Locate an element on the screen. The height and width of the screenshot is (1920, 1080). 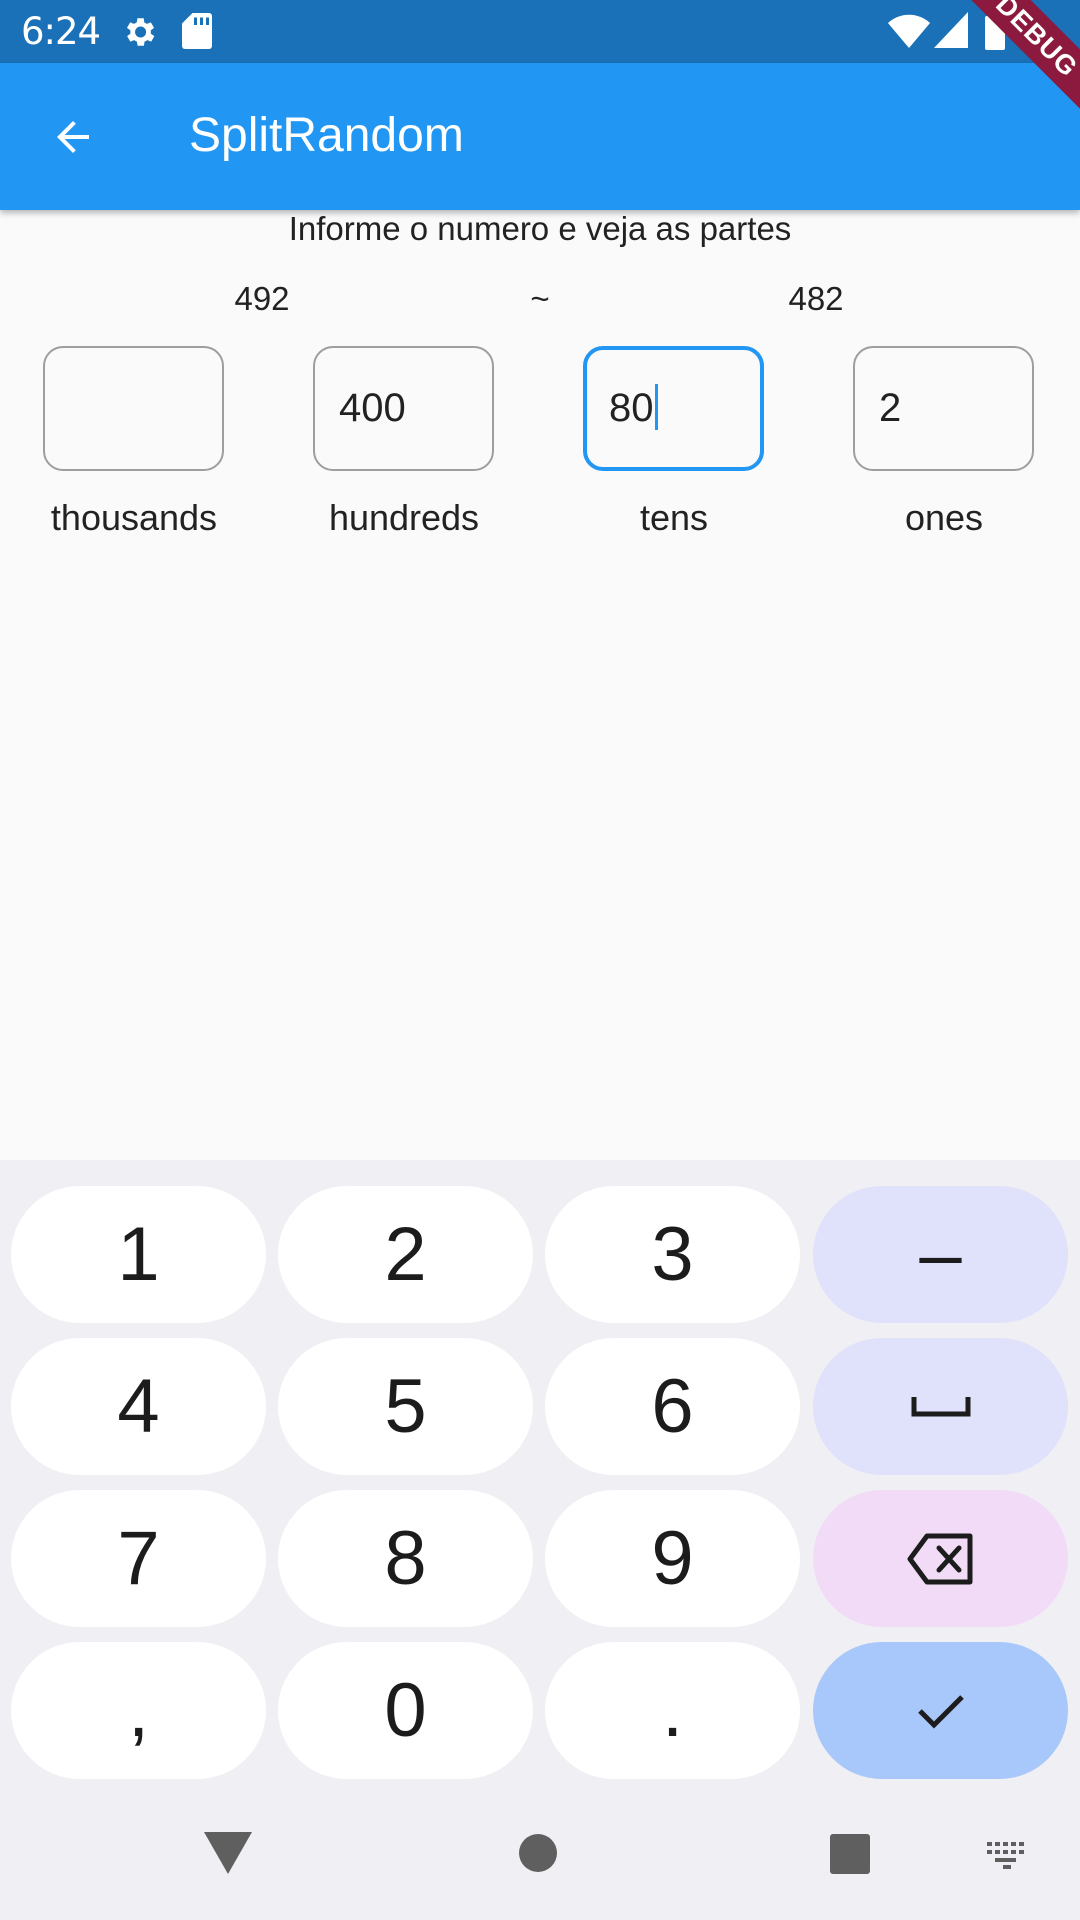
key-0: 0 is located at coordinates (405, 1710).